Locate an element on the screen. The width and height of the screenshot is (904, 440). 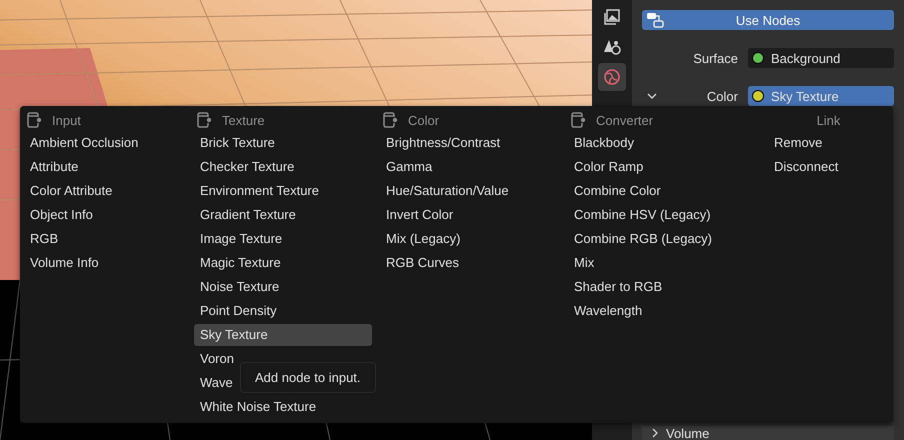
menu-item: Blackbody is located at coordinates (664, 143).